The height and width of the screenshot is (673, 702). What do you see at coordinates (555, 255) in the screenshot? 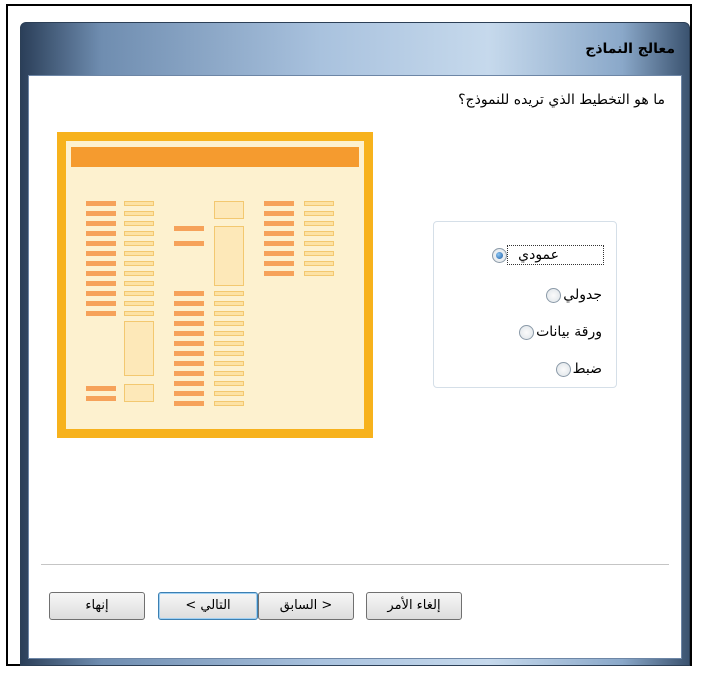
I see `layout-option-label: عمودي` at bounding box center [555, 255].